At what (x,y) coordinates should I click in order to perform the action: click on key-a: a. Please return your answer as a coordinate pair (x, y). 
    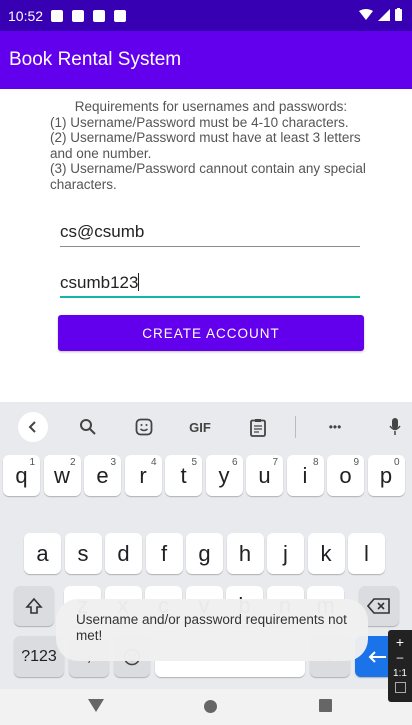
    Looking at the image, I should click on (42, 553).